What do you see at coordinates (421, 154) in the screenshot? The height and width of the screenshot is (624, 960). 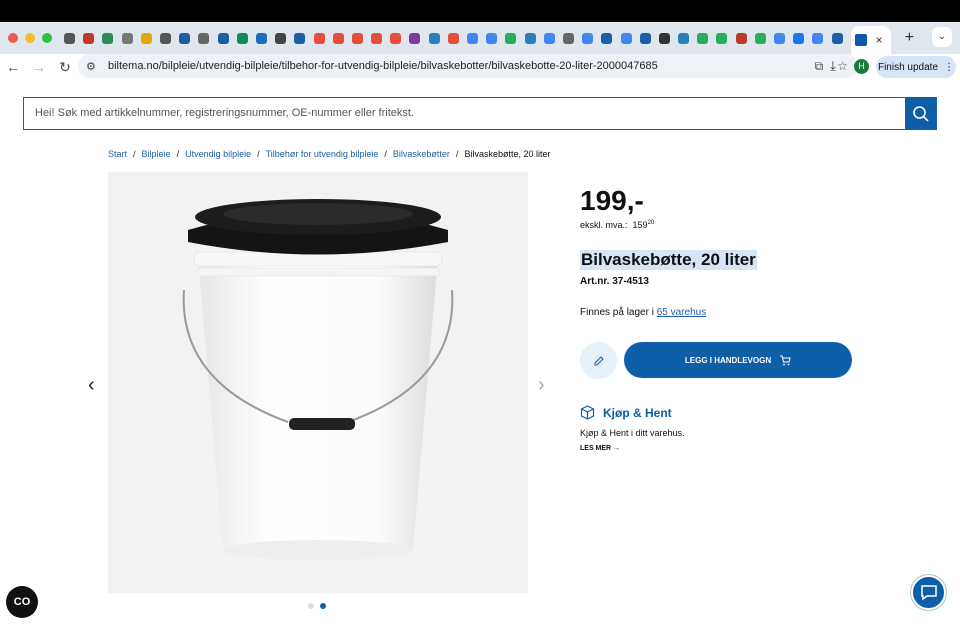 I see `breadcrumb-bilvaskebotter: Bilvaskebøtter` at bounding box center [421, 154].